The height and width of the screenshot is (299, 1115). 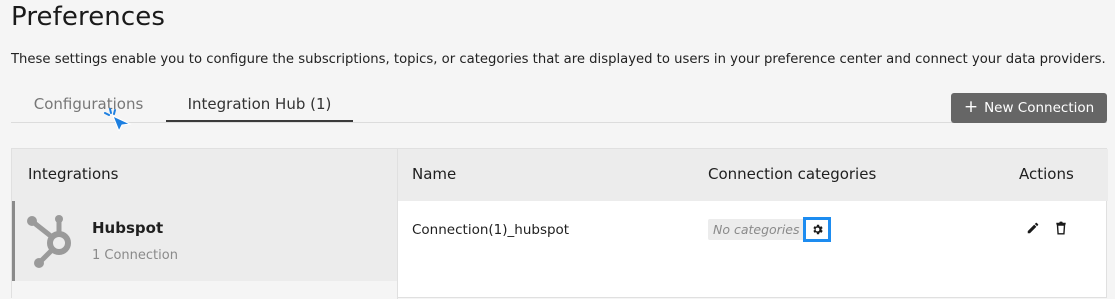 I want to click on gear-icon, so click(x=817, y=229).